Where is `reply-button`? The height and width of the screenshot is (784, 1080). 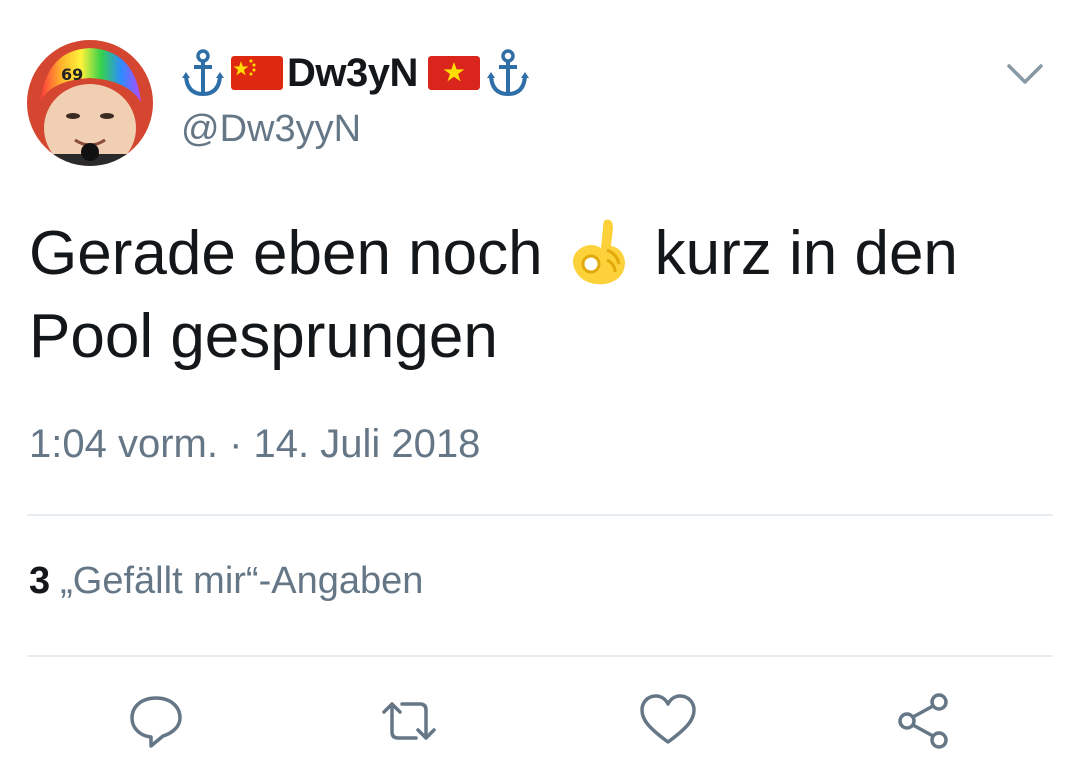
reply-button is located at coordinates (156, 721).